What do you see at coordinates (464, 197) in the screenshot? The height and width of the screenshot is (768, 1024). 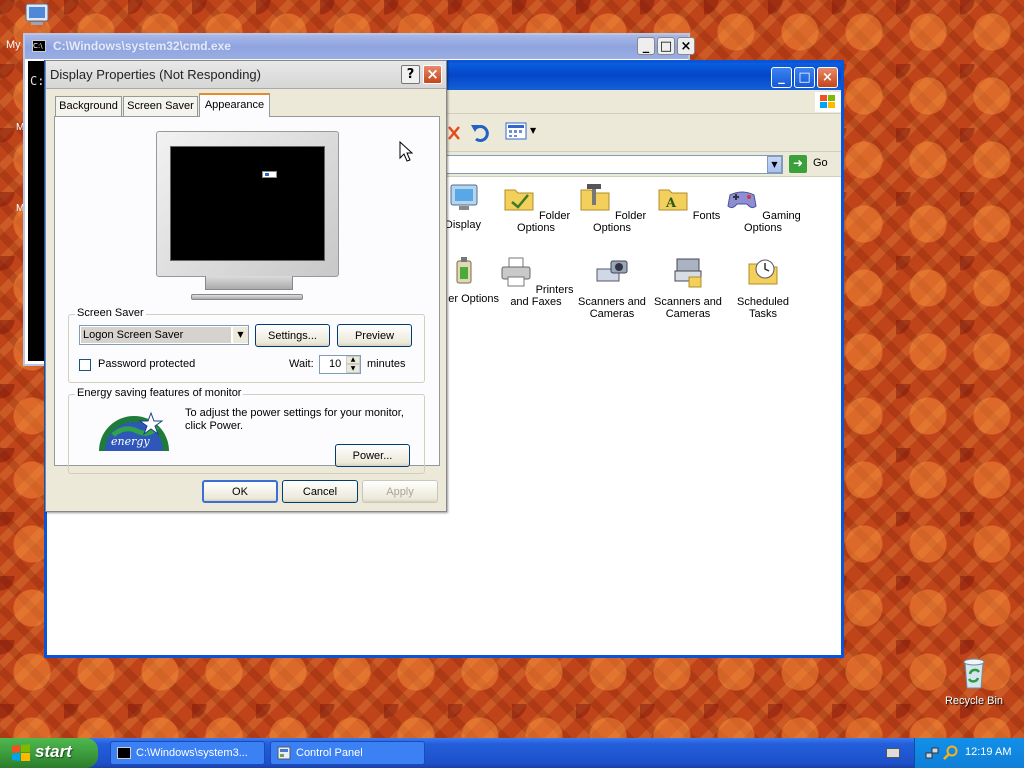 I see `display-icon` at bounding box center [464, 197].